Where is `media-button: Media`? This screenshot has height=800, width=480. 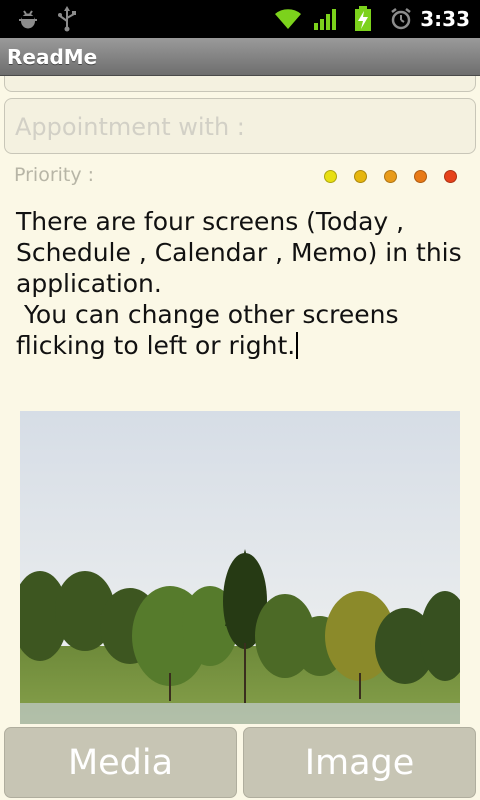
media-button: Media is located at coordinates (120, 762).